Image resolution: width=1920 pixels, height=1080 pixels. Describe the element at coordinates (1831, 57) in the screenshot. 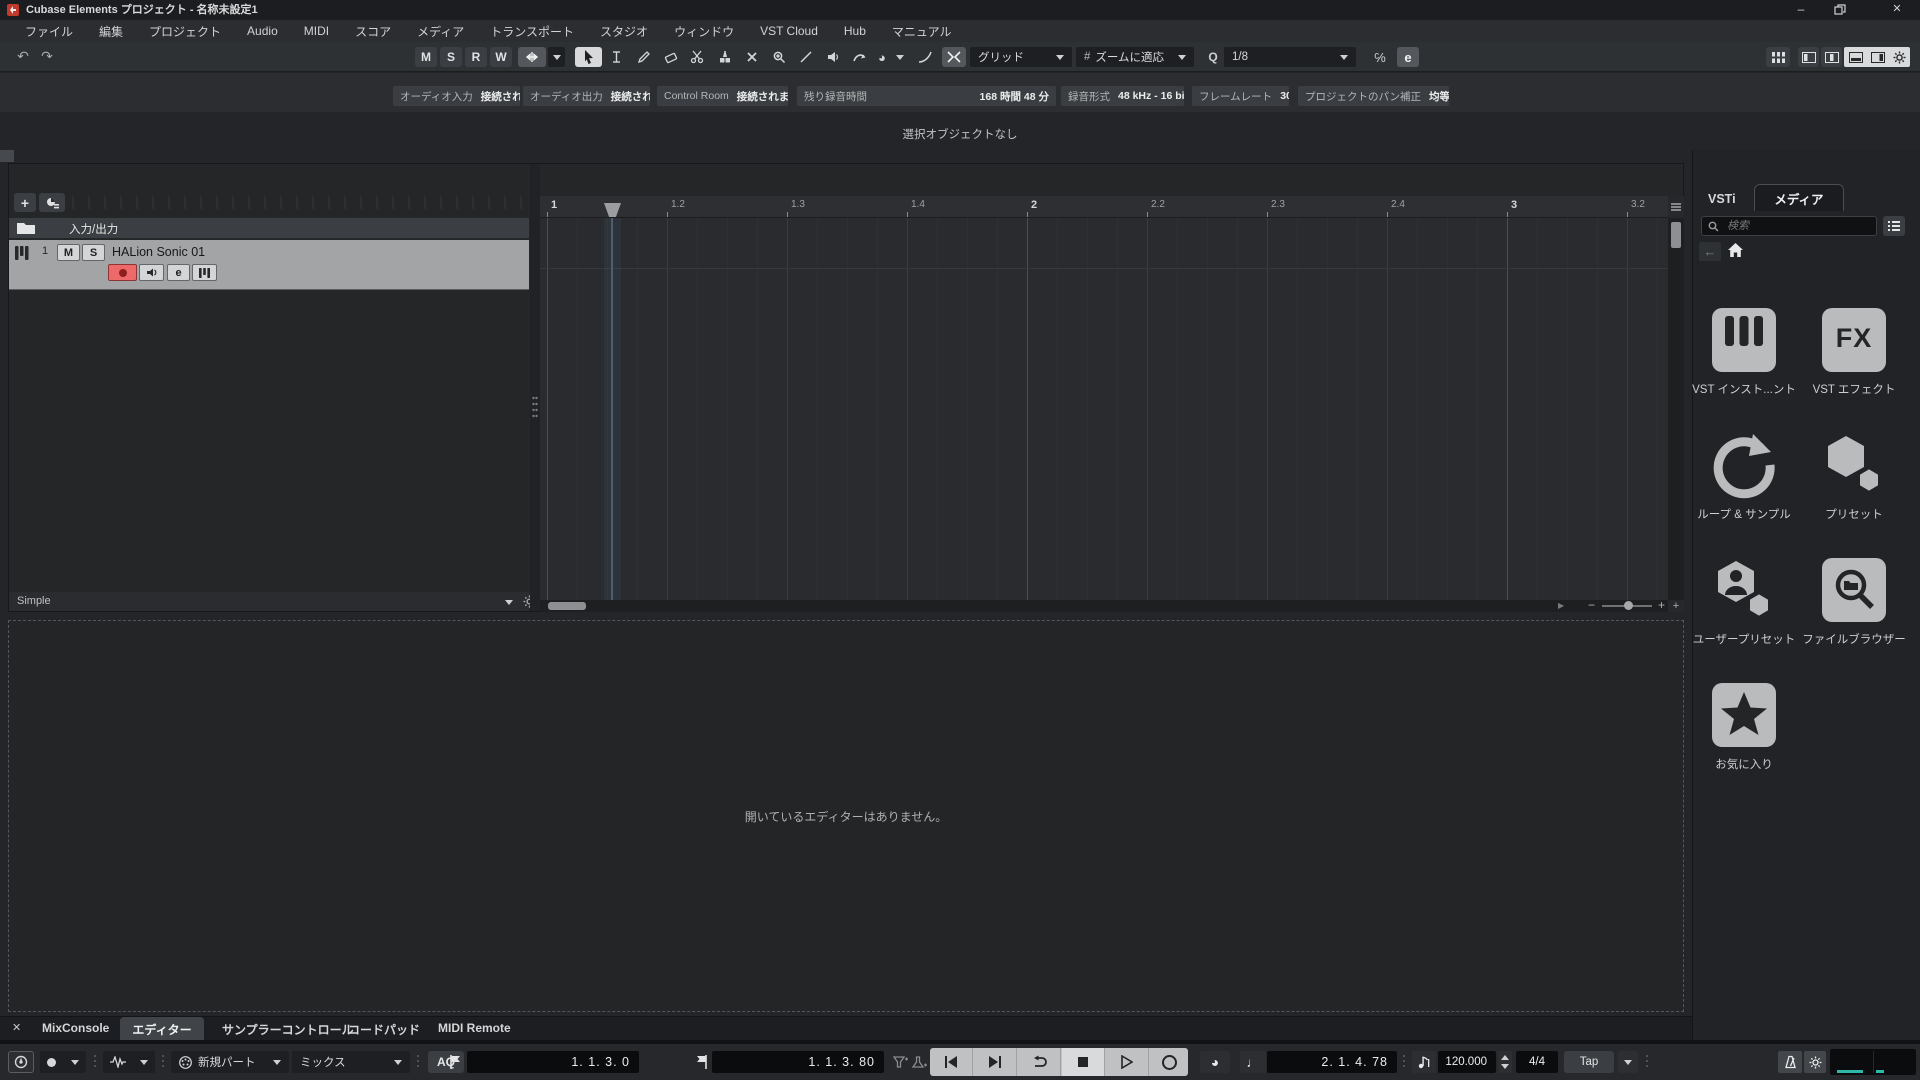

I see `toggle-inspector-button` at that location.